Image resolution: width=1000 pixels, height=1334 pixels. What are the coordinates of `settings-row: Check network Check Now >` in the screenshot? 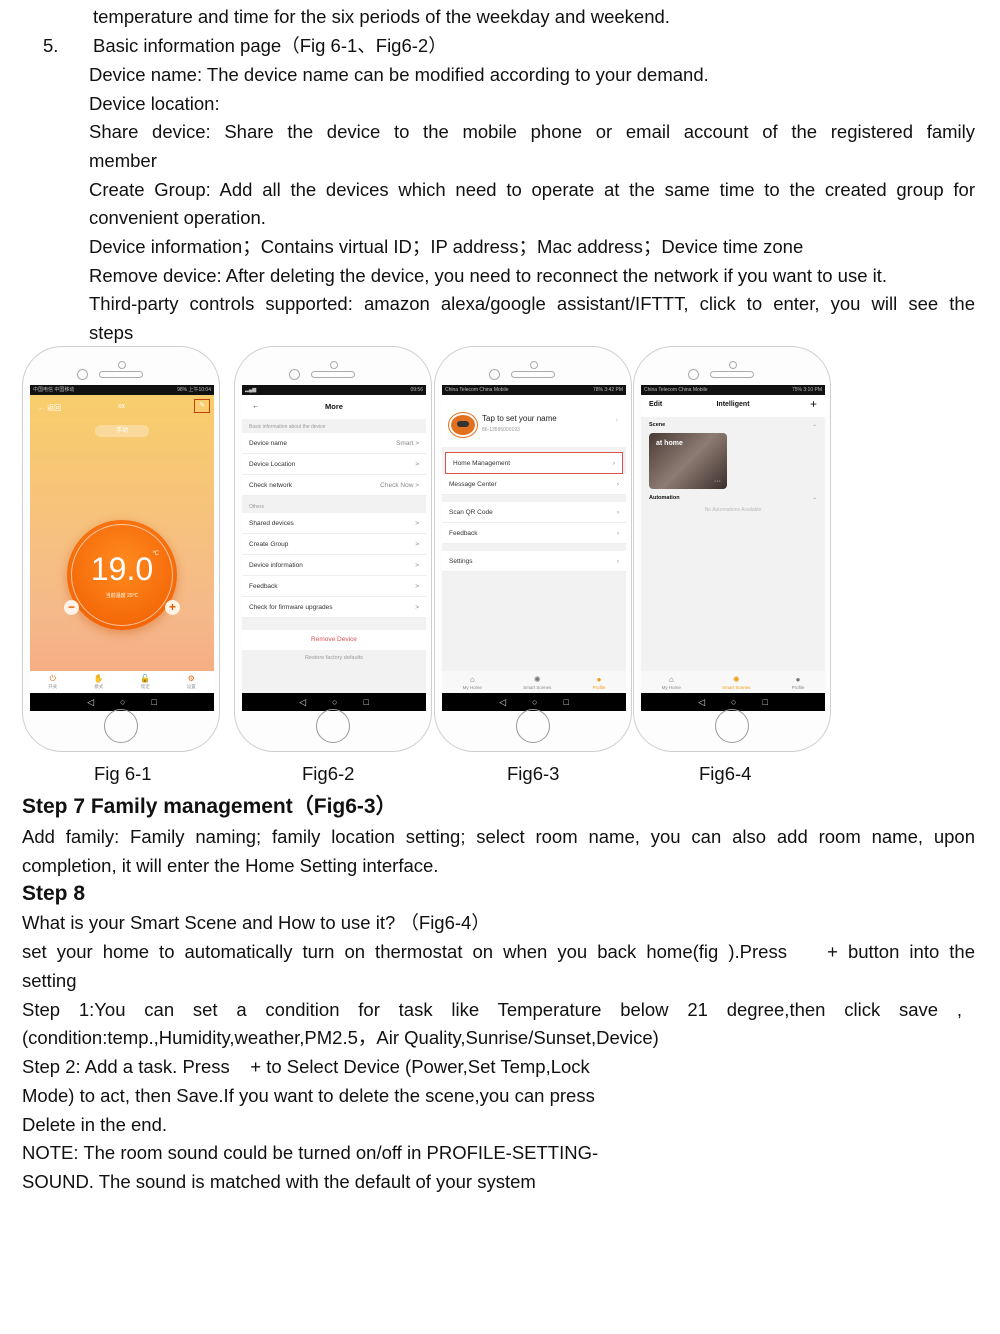 It's located at (334, 485).